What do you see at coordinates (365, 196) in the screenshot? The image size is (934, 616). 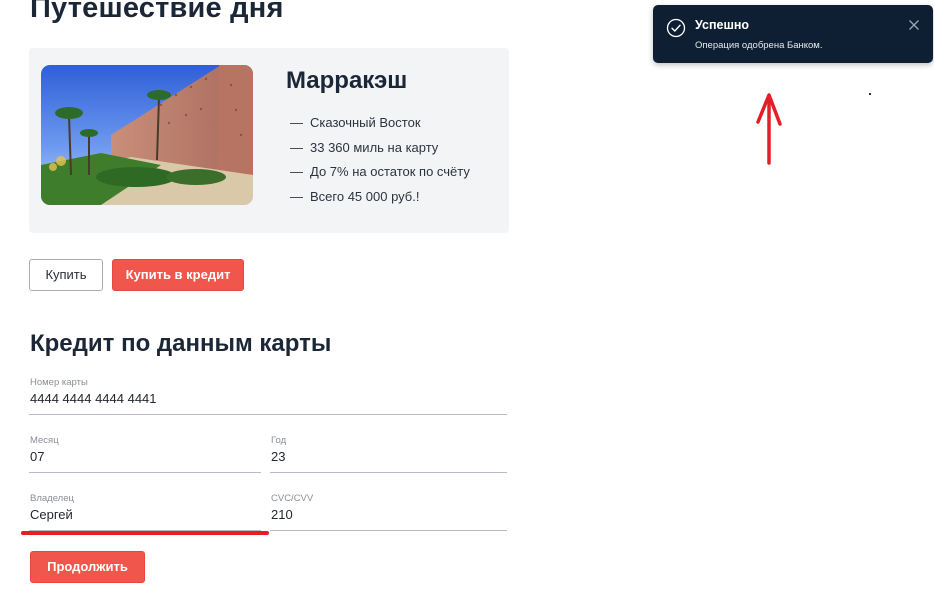 I see `offer-feature-text: Всего 45 000 руб.!` at bounding box center [365, 196].